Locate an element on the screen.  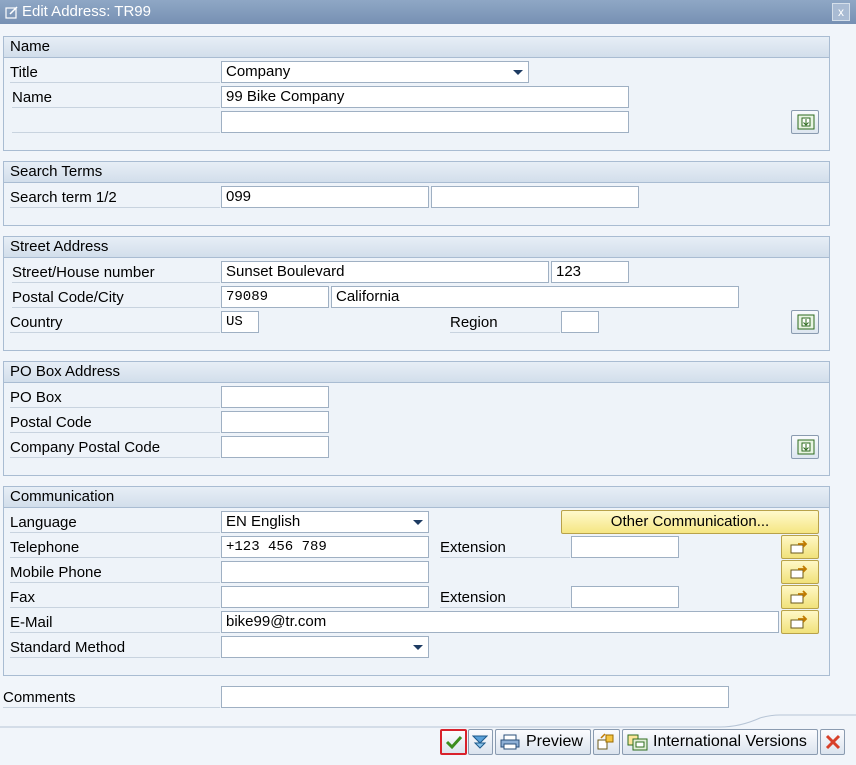
filter-down-icon is located at coordinates (480, 742).